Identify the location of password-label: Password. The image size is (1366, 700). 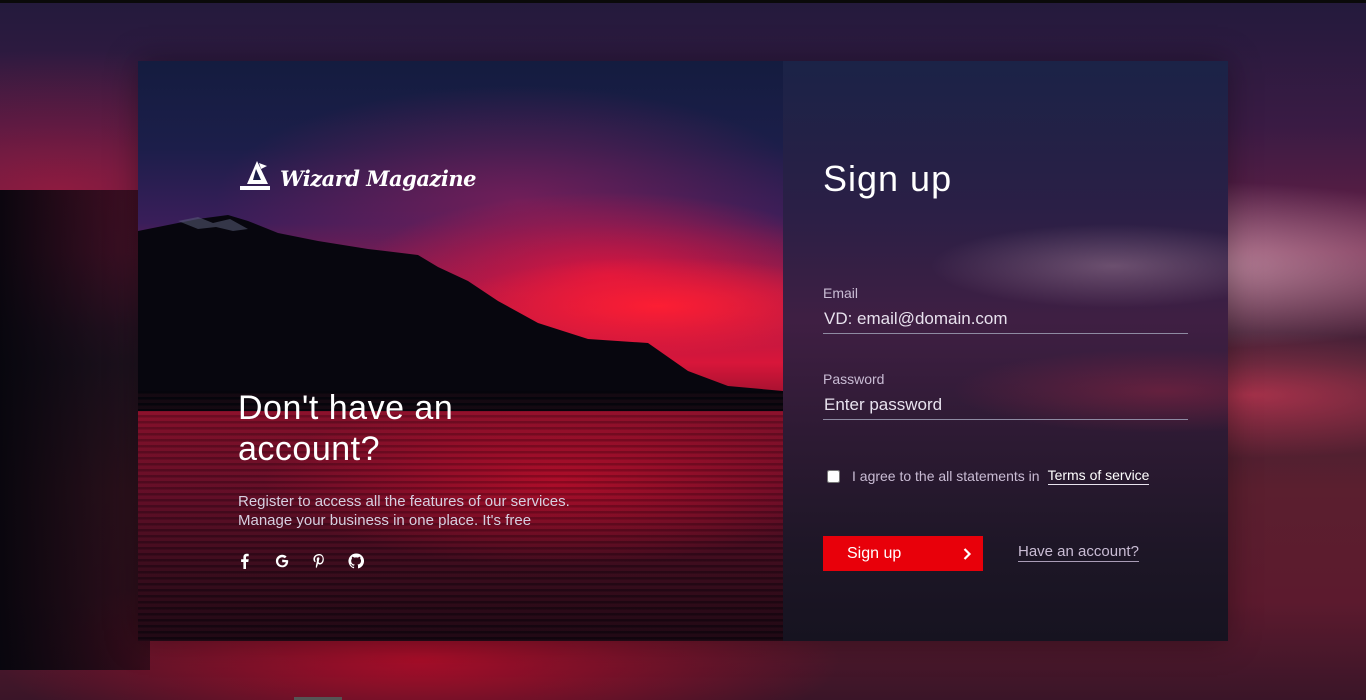
(854, 379).